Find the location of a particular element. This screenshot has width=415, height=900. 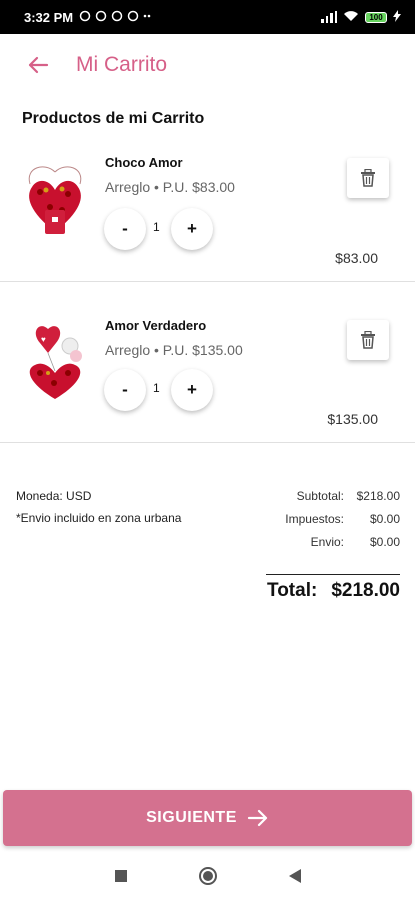

shipping-row: Envio: $0.00 is located at coordinates (342, 542).